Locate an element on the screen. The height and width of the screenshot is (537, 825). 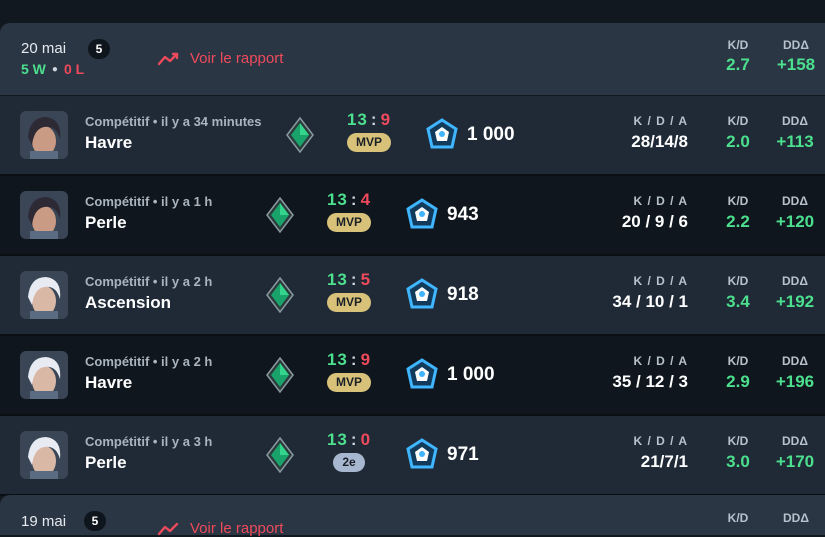
kd-value: 2.2 is located at coordinates (738, 221).